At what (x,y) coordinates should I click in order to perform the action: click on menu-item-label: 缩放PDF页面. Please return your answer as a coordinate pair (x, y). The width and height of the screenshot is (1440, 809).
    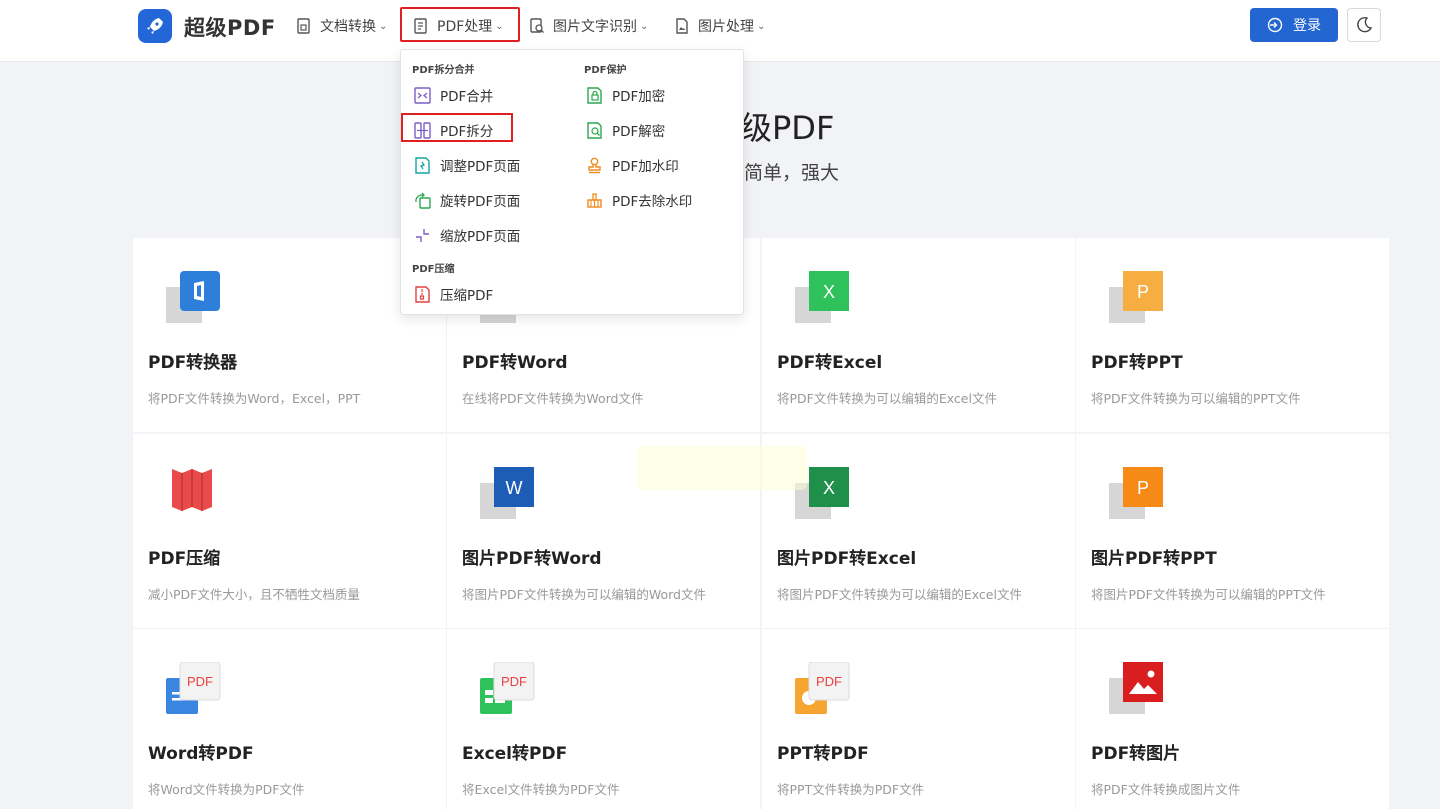
    Looking at the image, I should click on (480, 237).